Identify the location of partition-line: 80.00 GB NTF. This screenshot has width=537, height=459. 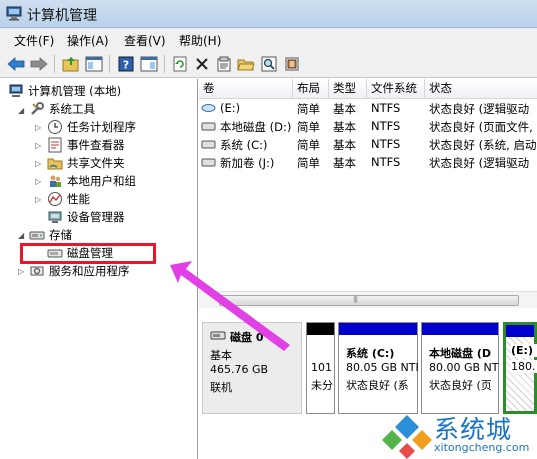
(464, 367).